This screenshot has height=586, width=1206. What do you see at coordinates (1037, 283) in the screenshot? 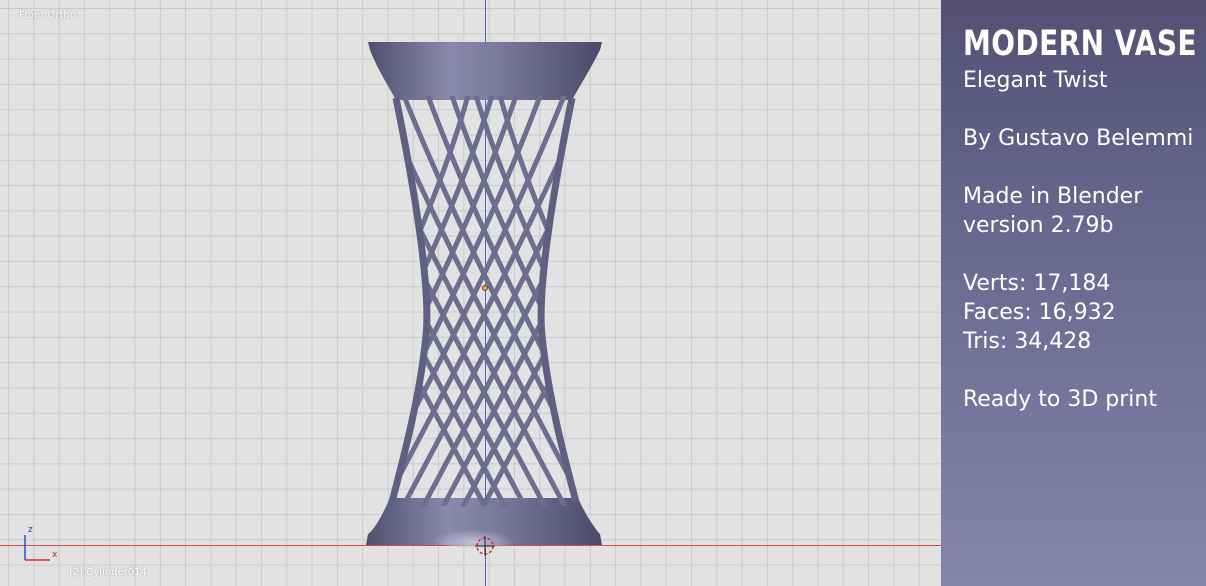
I see `verts-stat: Verts: 17,184` at bounding box center [1037, 283].